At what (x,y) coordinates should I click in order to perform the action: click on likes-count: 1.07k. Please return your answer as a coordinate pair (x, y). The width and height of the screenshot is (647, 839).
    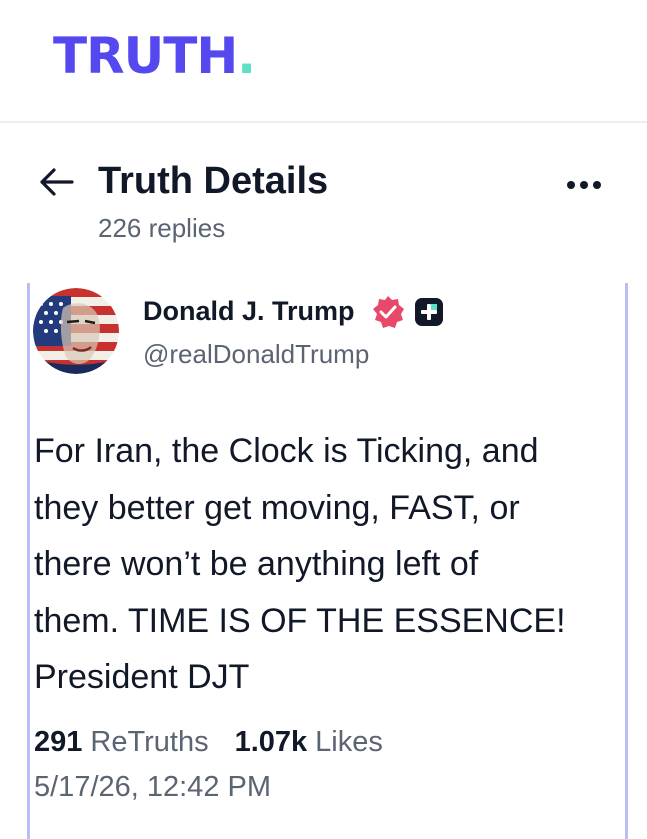
    Looking at the image, I should click on (271, 742).